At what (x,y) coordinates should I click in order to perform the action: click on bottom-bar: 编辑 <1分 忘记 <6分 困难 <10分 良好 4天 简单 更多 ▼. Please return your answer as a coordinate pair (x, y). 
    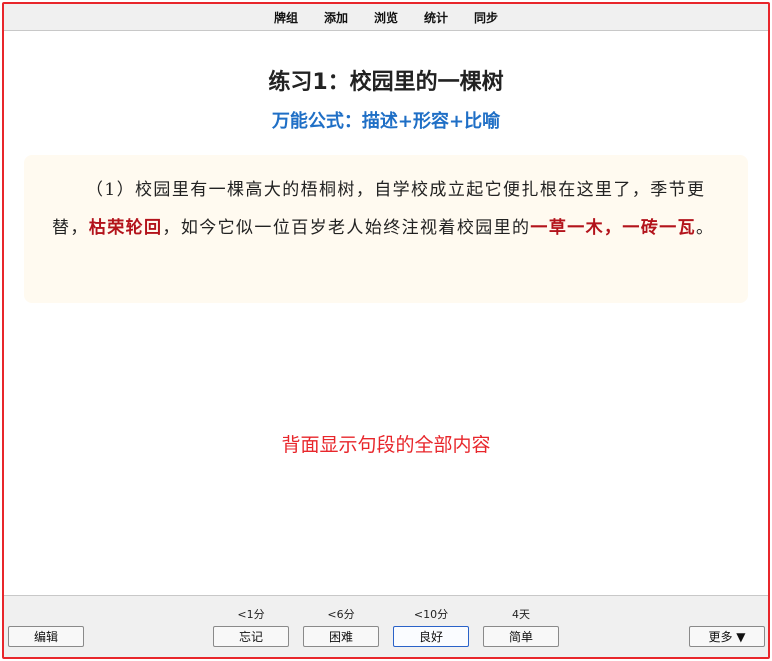
    Looking at the image, I should click on (386, 626).